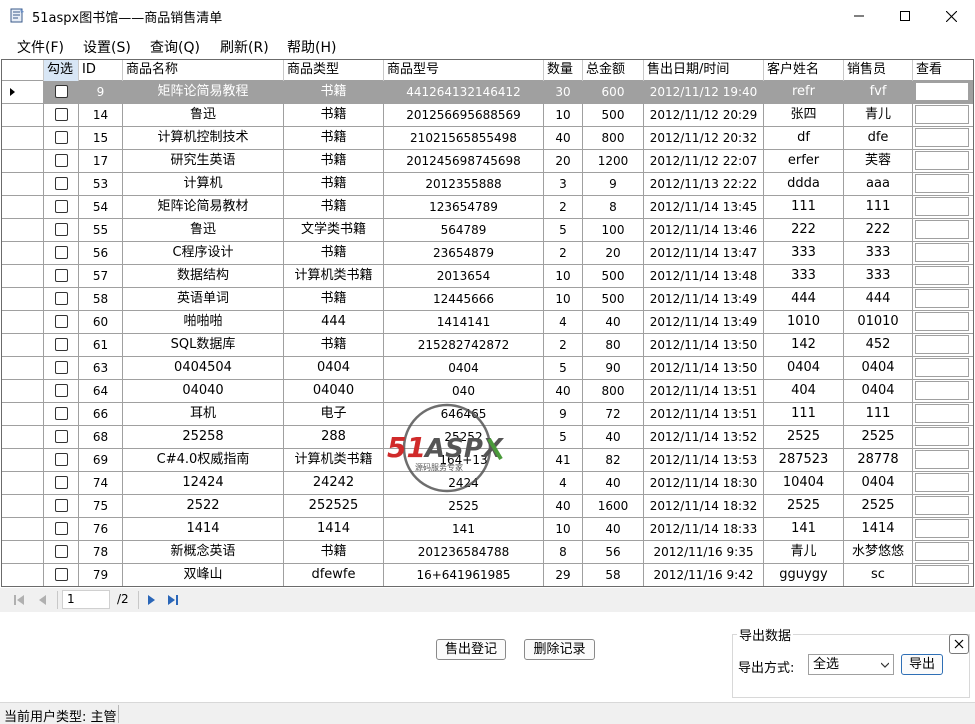 This screenshot has height=724, width=975. Describe the element at coordinates (878, 506) in the screenshot. I see `cell-seller: 2525` at that location.